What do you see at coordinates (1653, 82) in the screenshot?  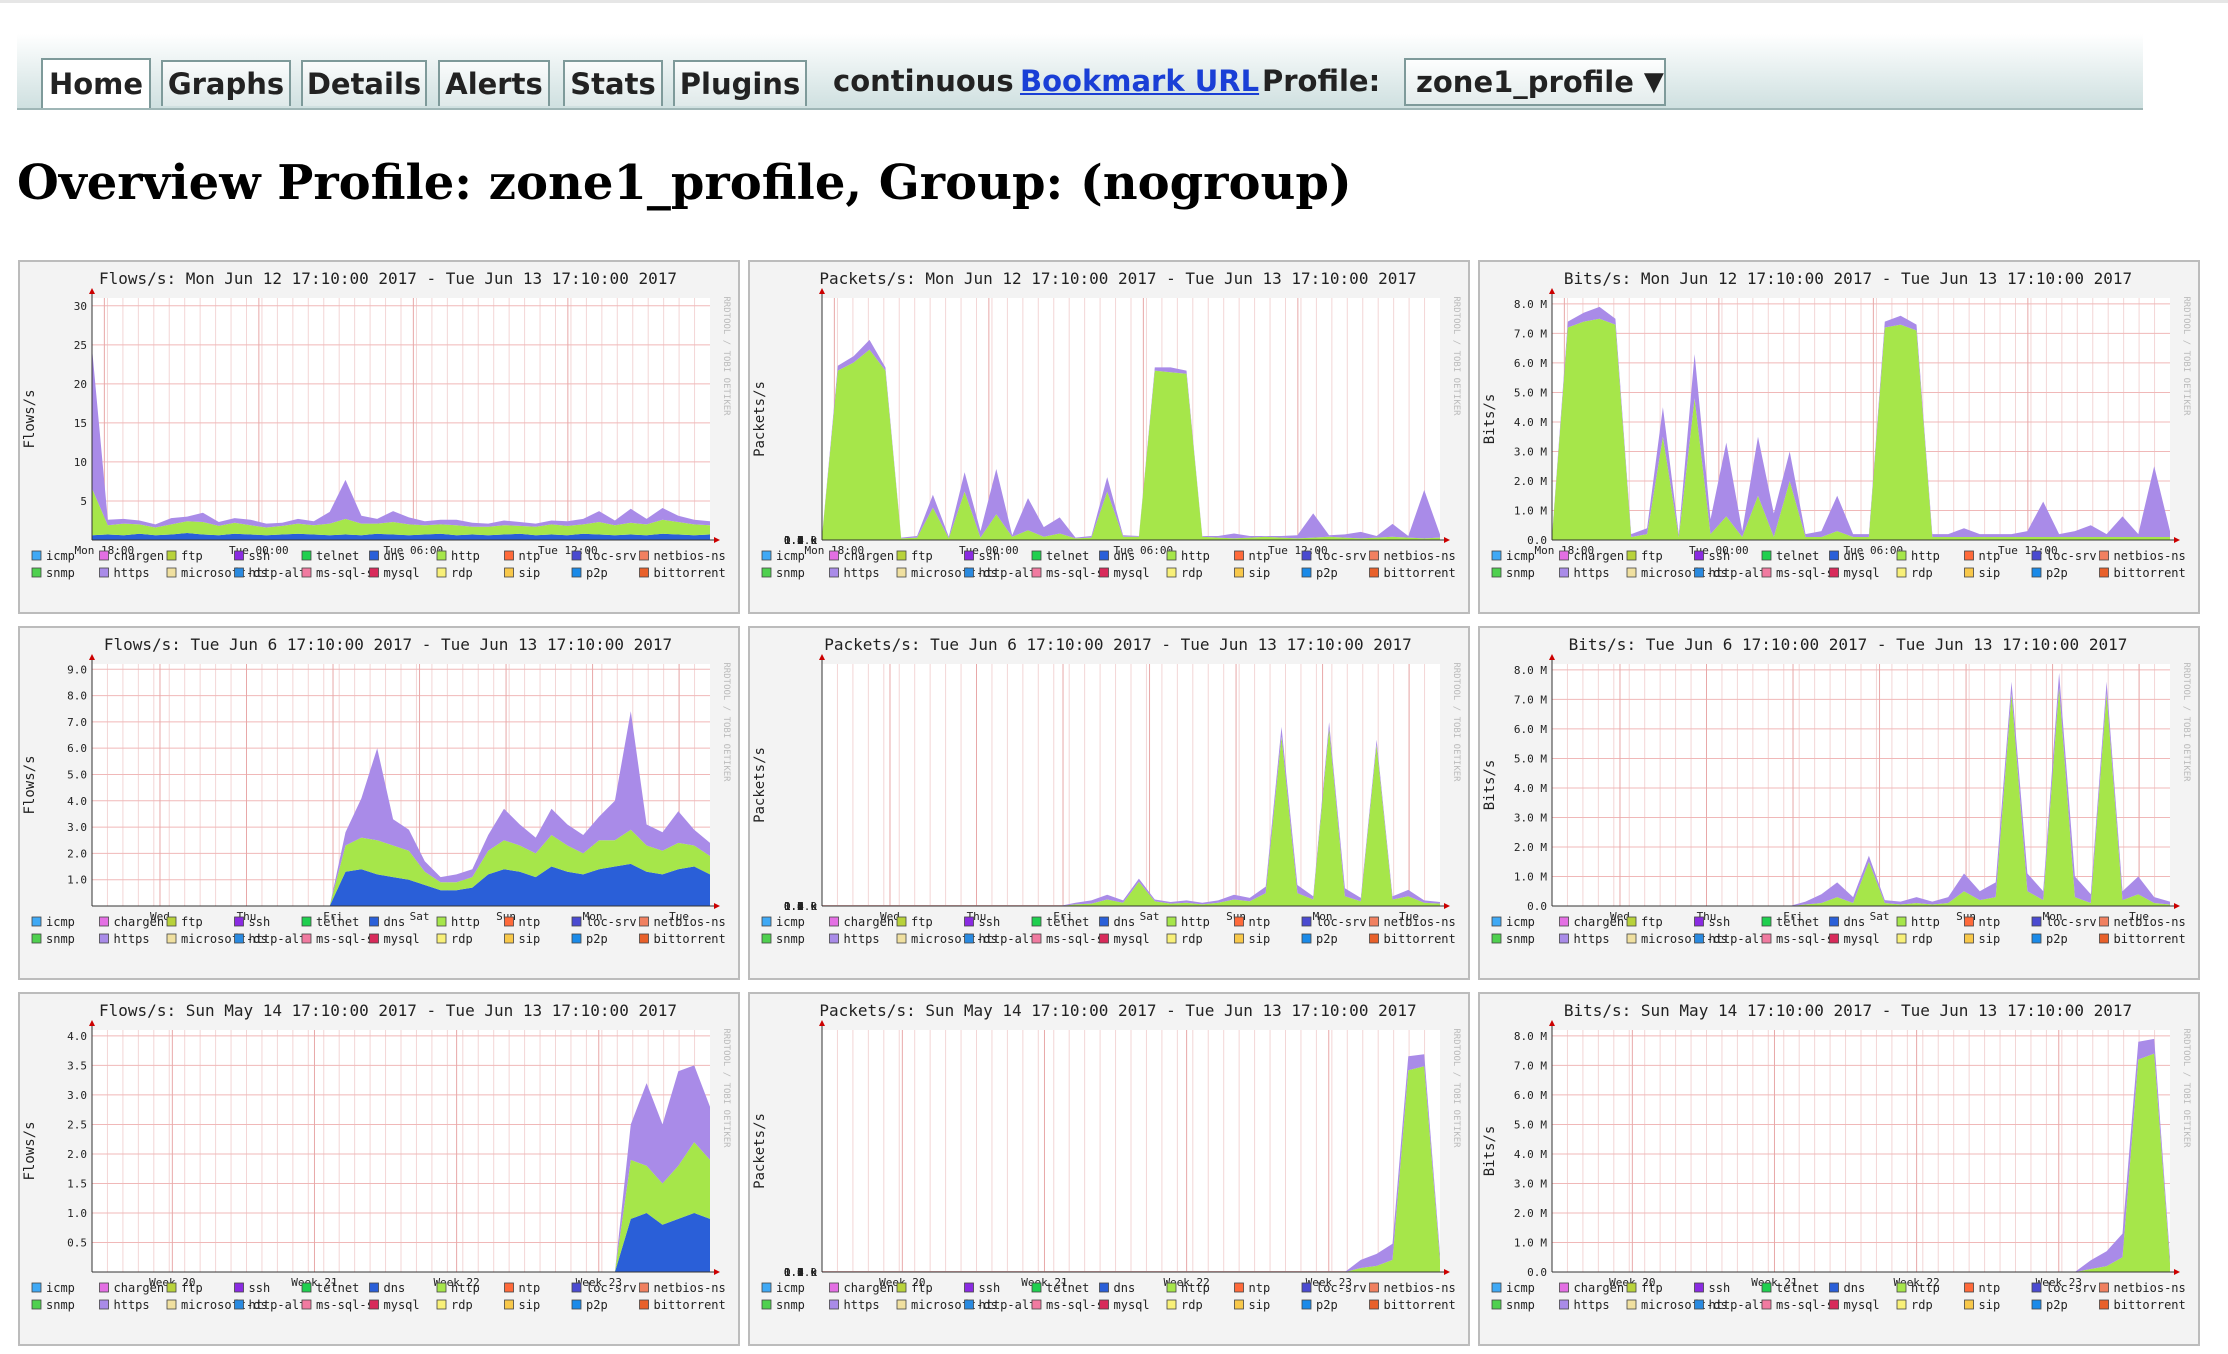 I see `dropdown-arrow-icon: ▼` at bounding box center [1653, 82].